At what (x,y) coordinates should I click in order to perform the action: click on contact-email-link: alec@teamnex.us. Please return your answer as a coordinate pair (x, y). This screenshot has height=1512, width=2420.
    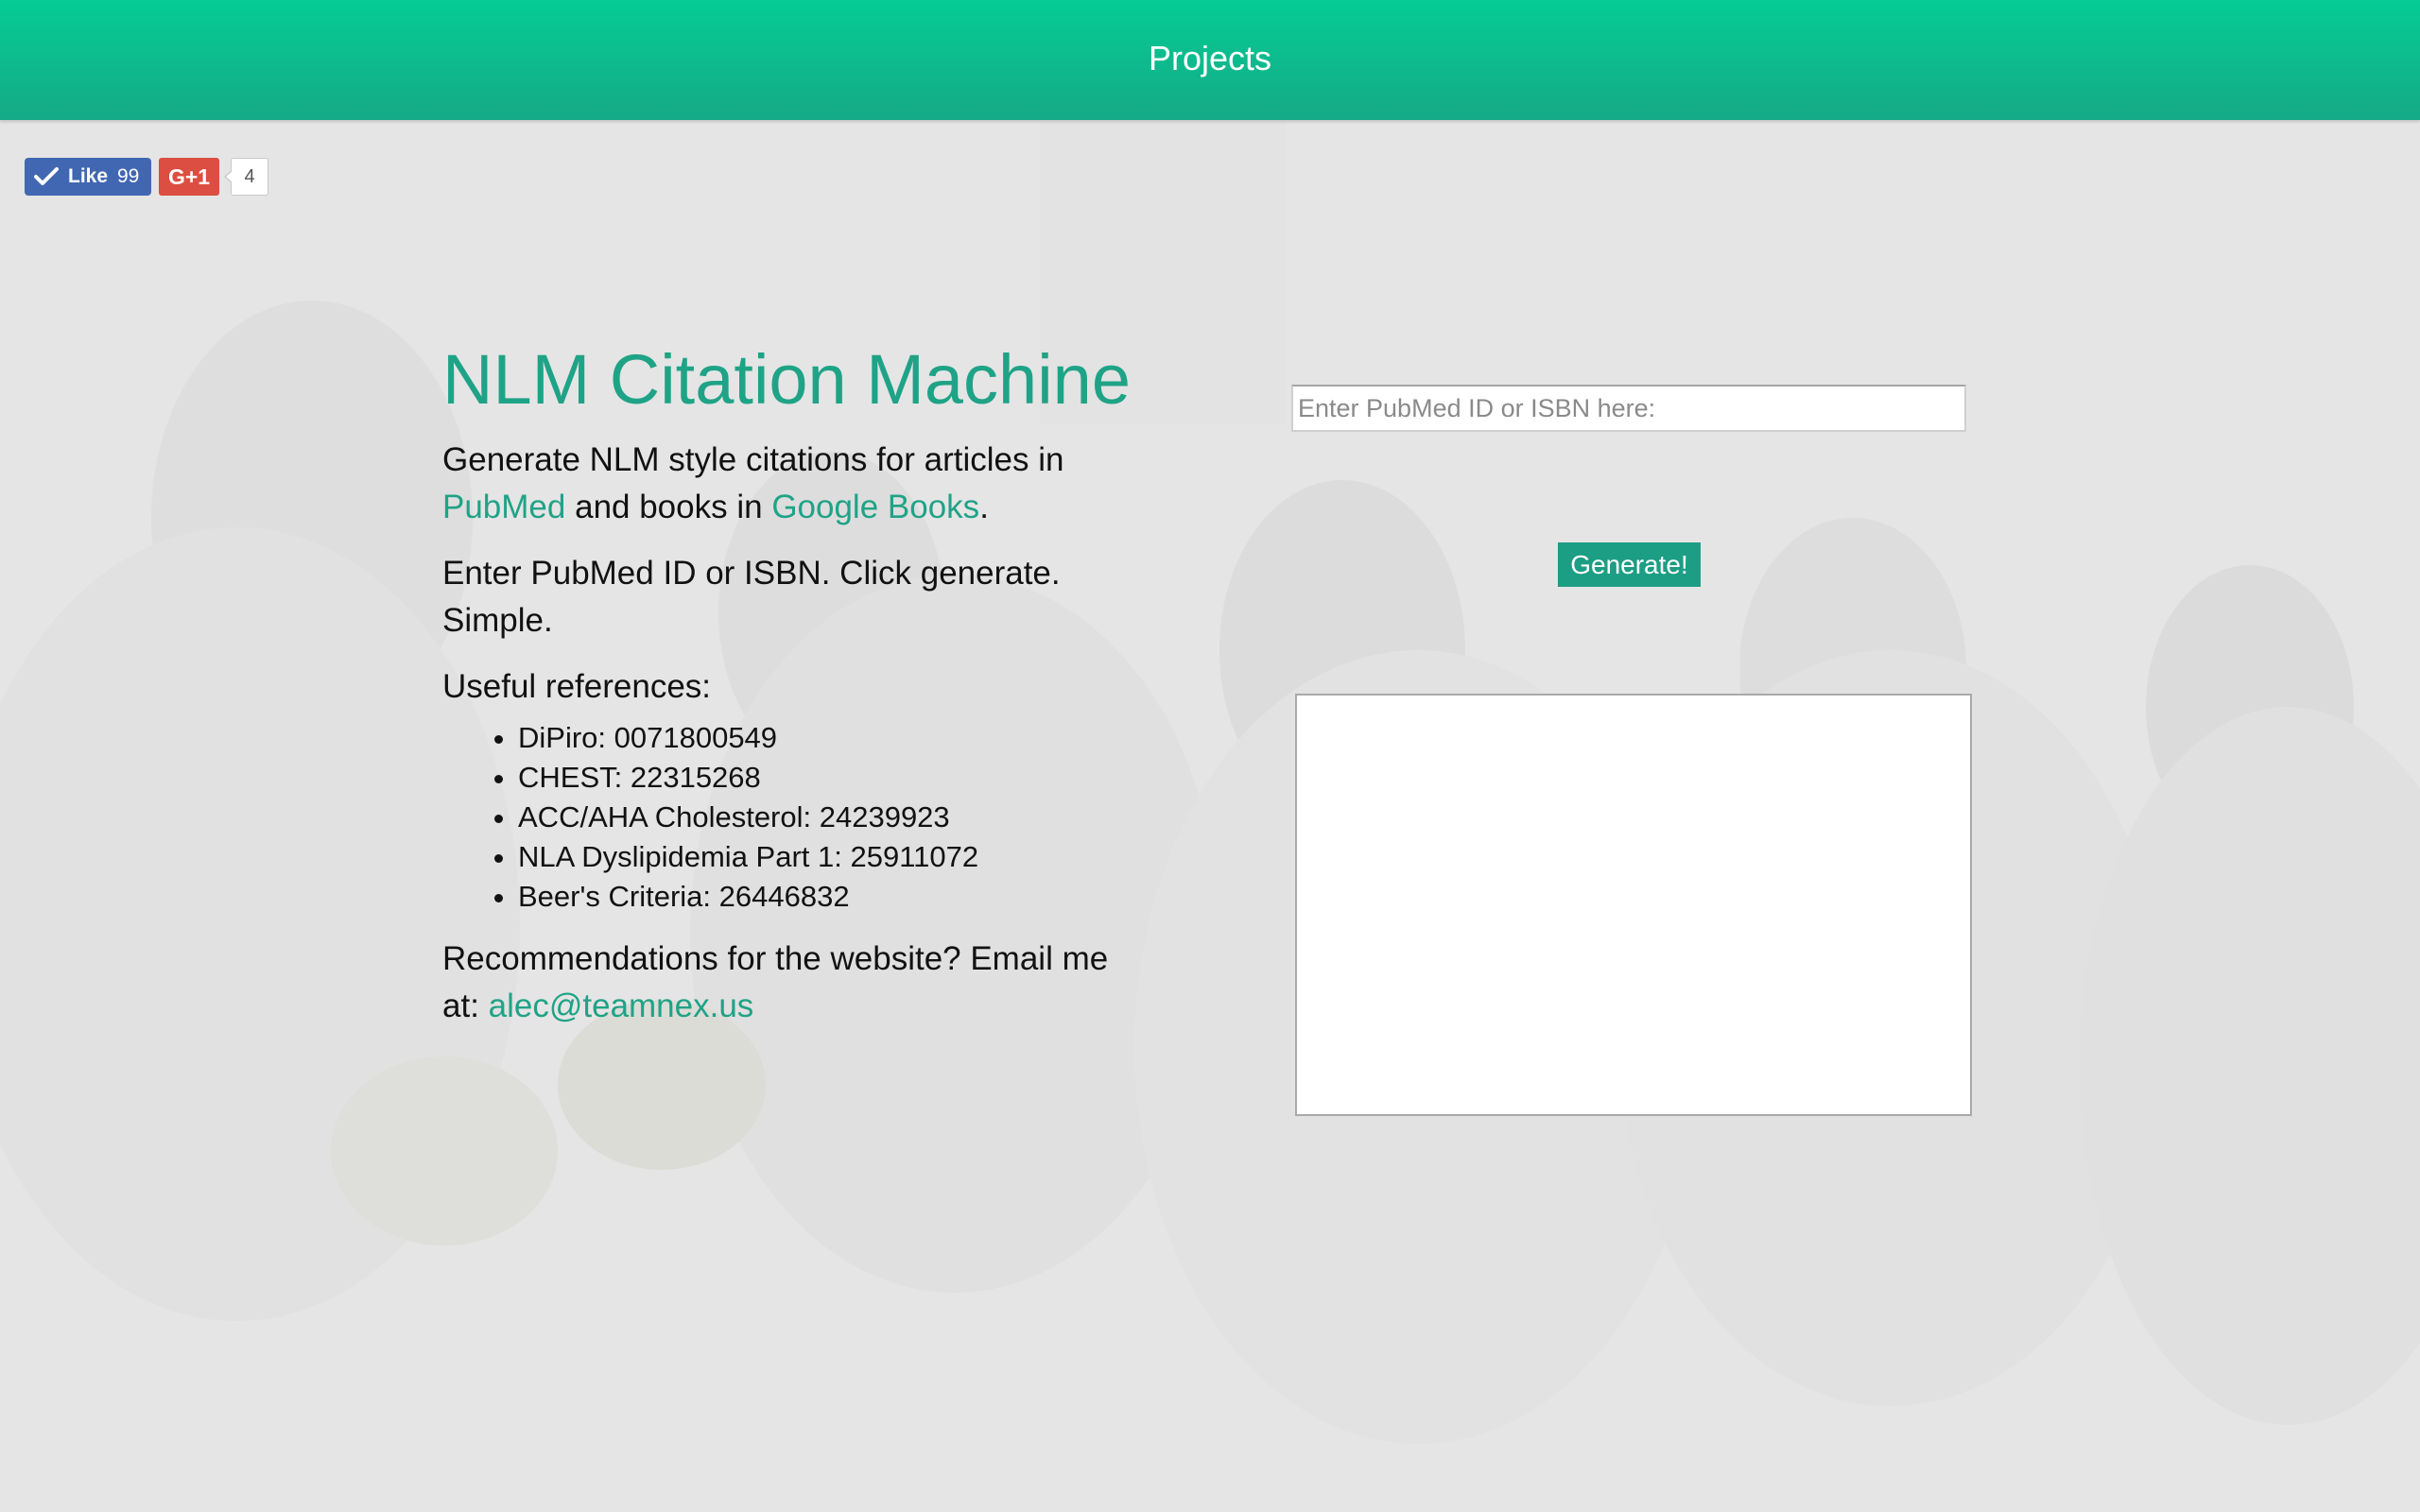
    Looking at the image, I should click on (621, 1006).